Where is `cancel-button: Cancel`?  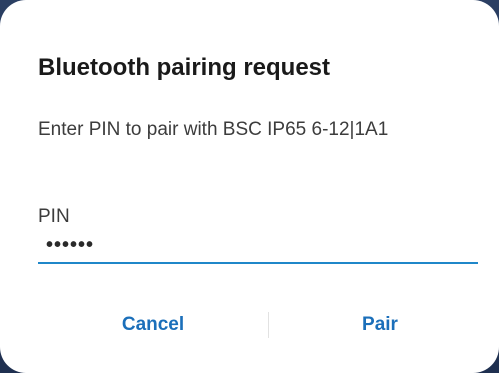
cancel-button: Cancel is located at coordinates (153, 325).